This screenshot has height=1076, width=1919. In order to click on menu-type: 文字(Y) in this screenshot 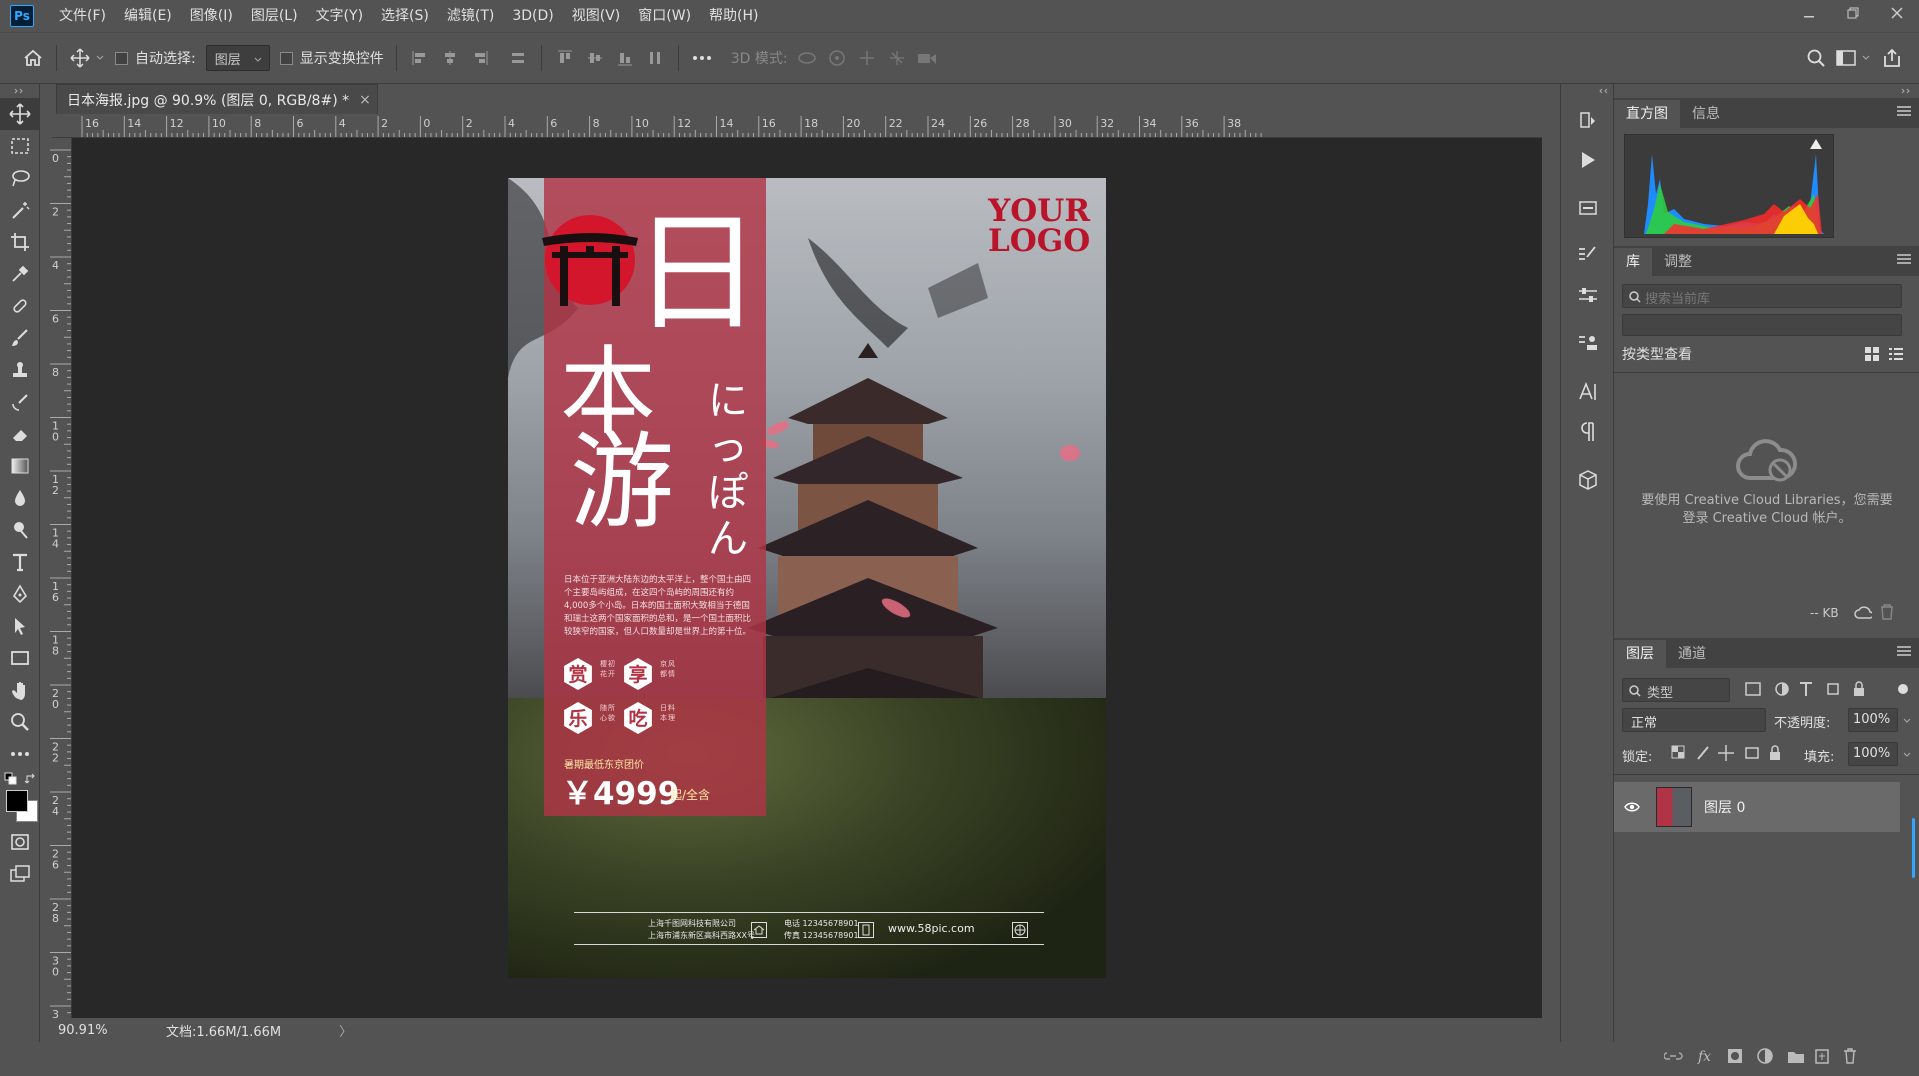, I will do `click(339, 16)`.